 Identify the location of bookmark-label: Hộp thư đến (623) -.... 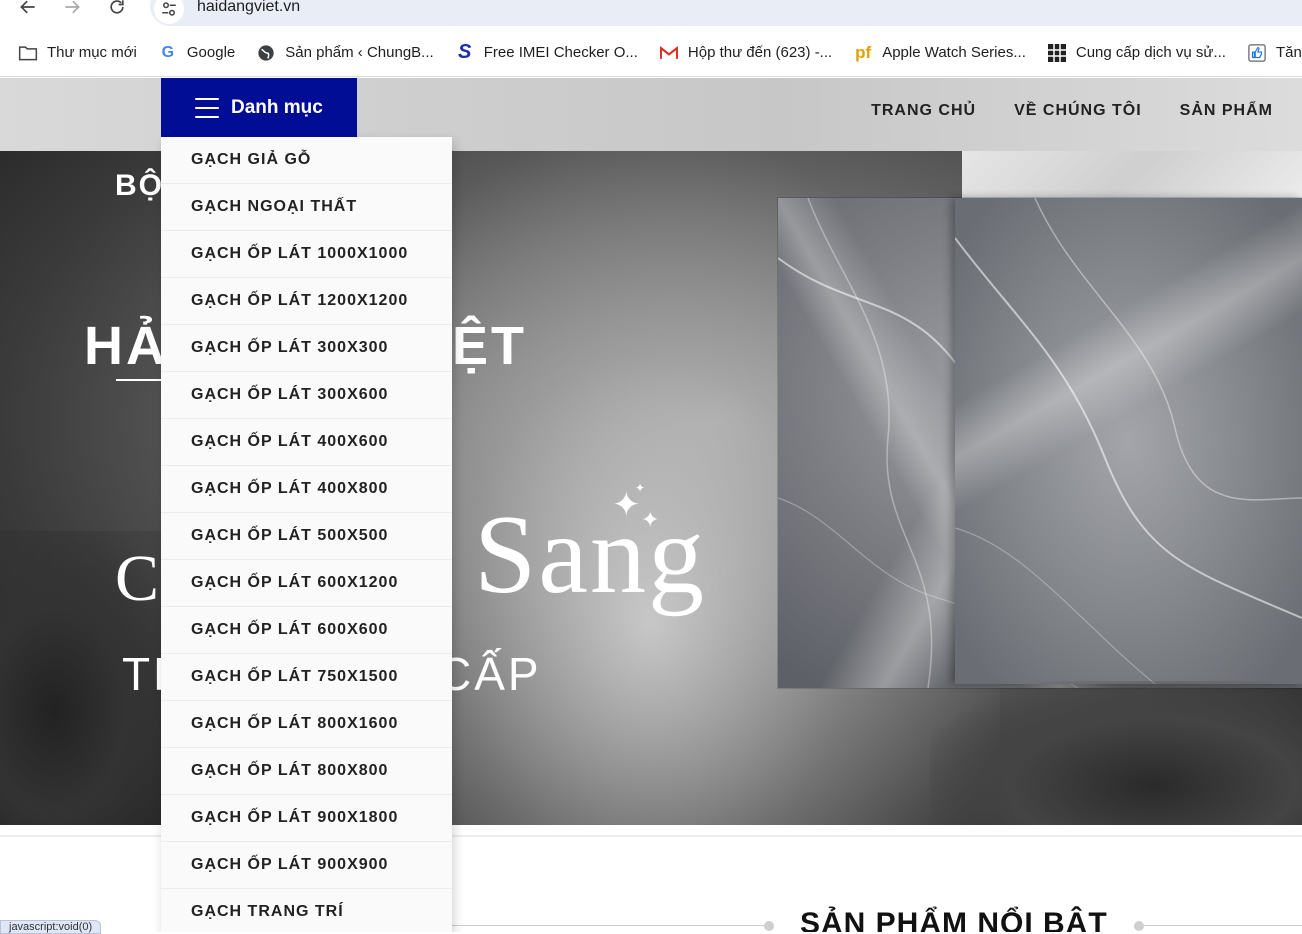
(760, 52).